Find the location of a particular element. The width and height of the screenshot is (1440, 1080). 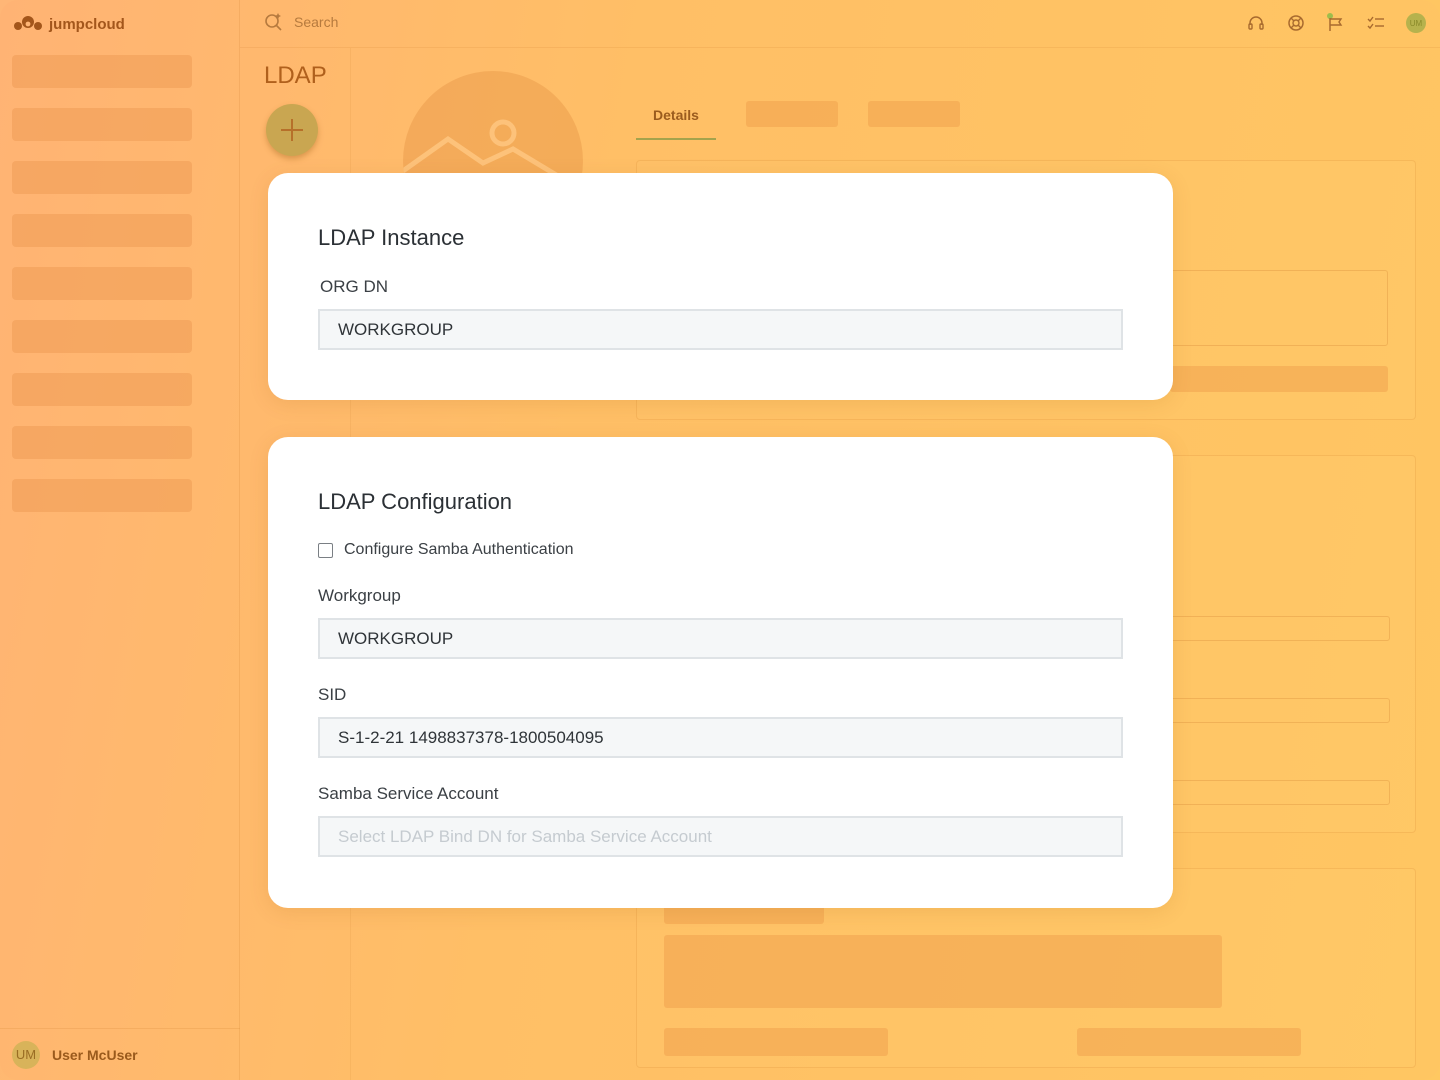

samba-auth-checkbox-row: Configure Samba Authentication is located at coordinates (445, 550).